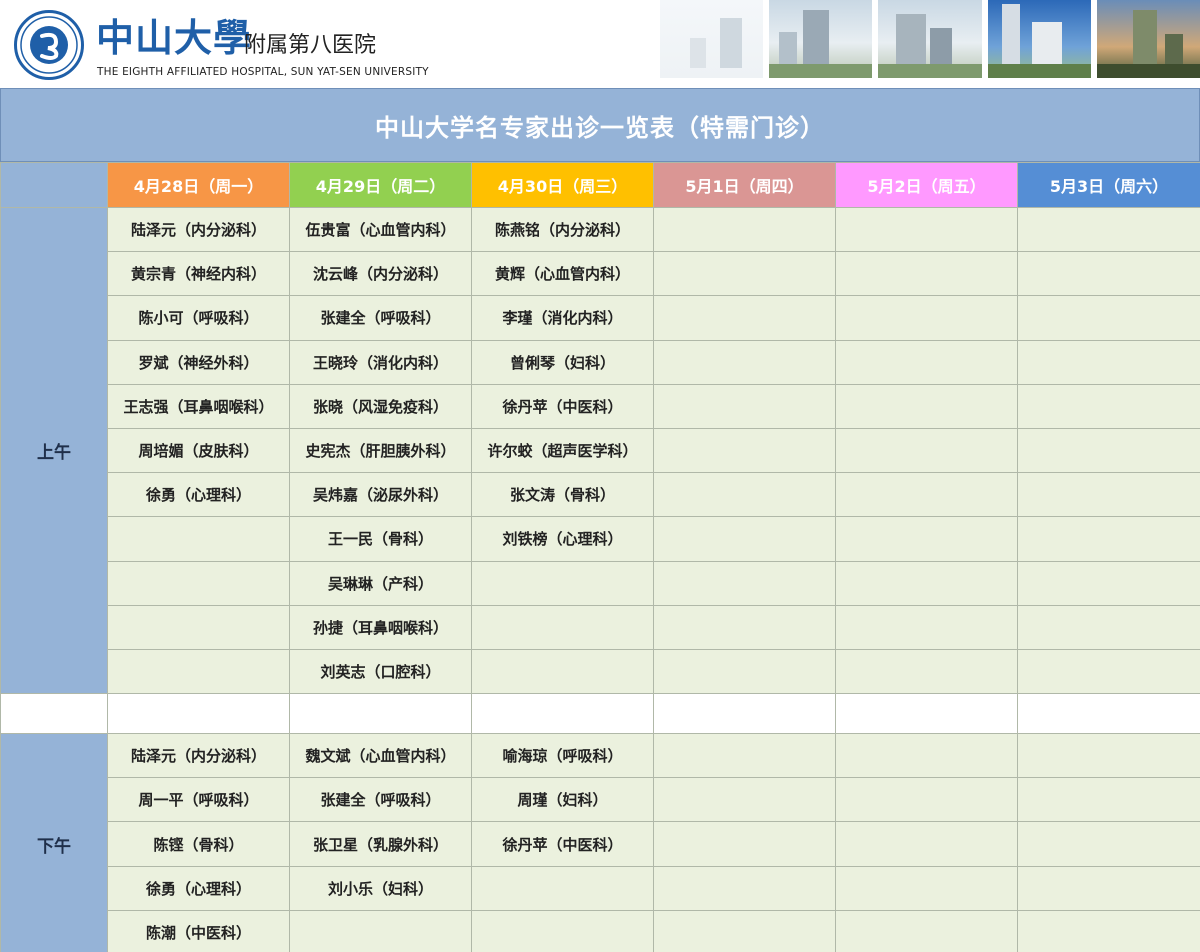 Image resolution: width=1200 pixels, height=952 pixels. Describe the element at coordinates (380, 318) in the screenshot. I see `doctor-cell: 张建全（呼吸科）` at that location.